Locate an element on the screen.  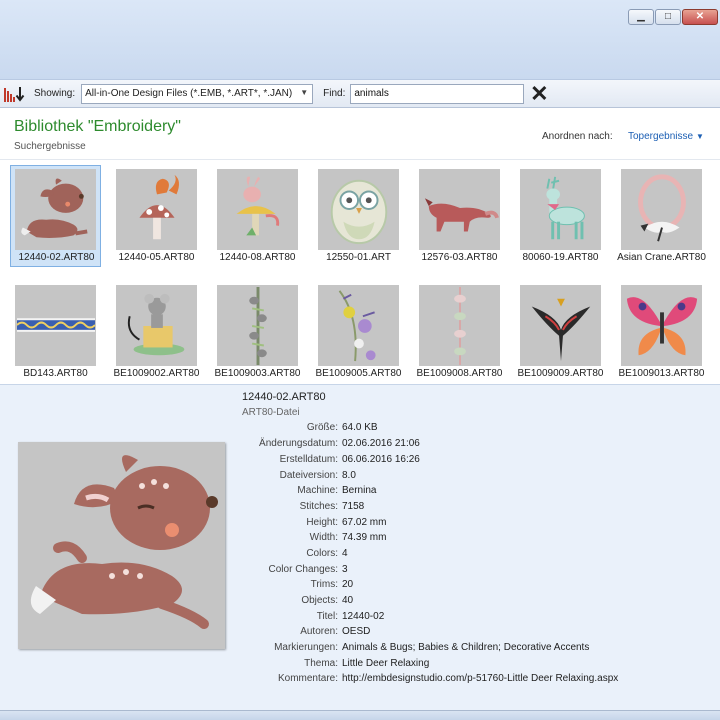
library-subtitle: Suchergebnisse is located at coordinates (50, 146).